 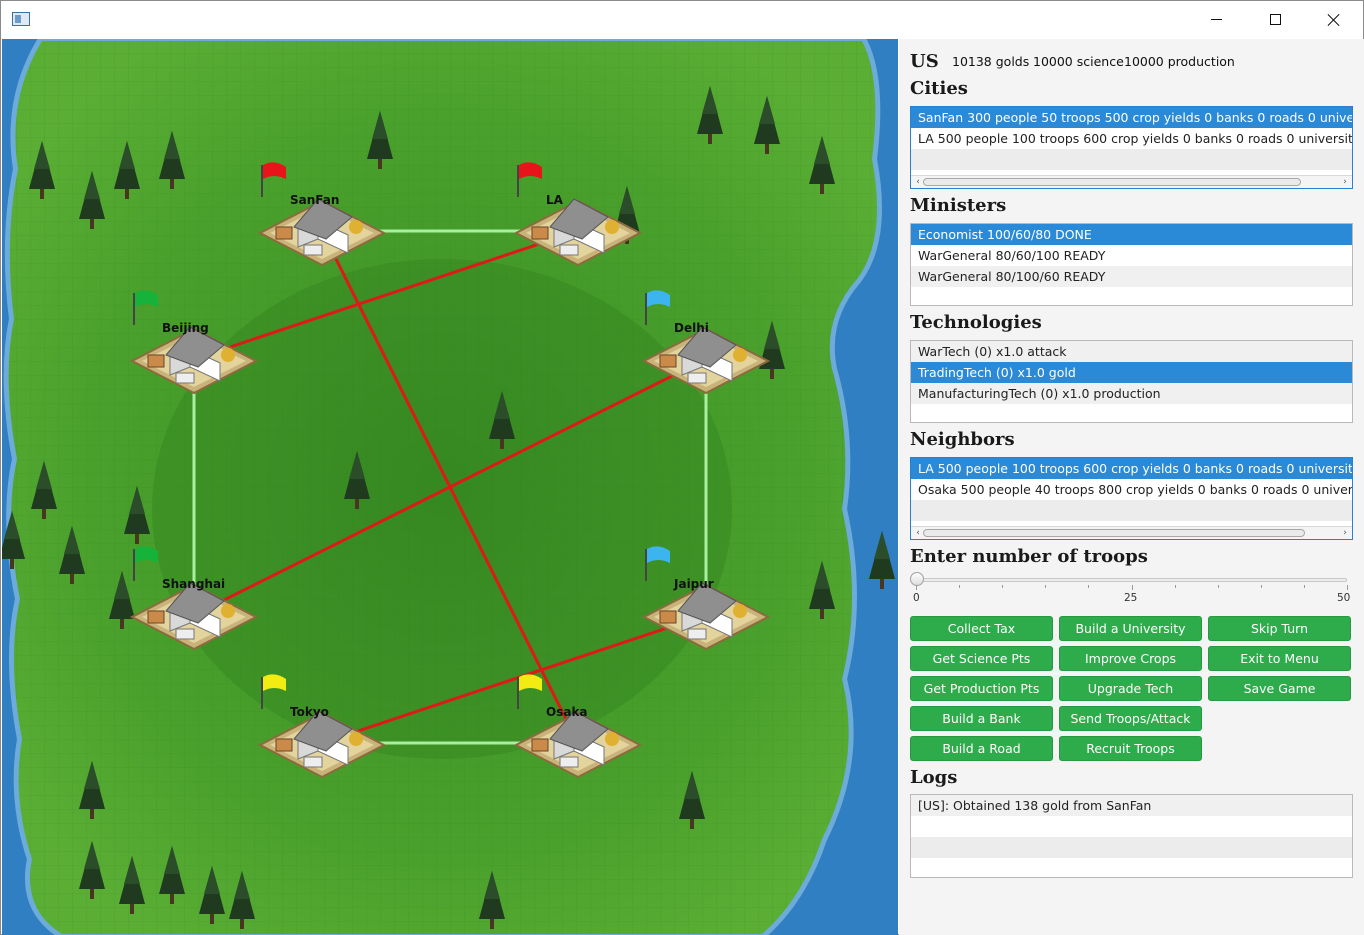 I want to click on log-entry: [US]: Obtained 138 gold from SanFan, so click(x=1131, y=805).